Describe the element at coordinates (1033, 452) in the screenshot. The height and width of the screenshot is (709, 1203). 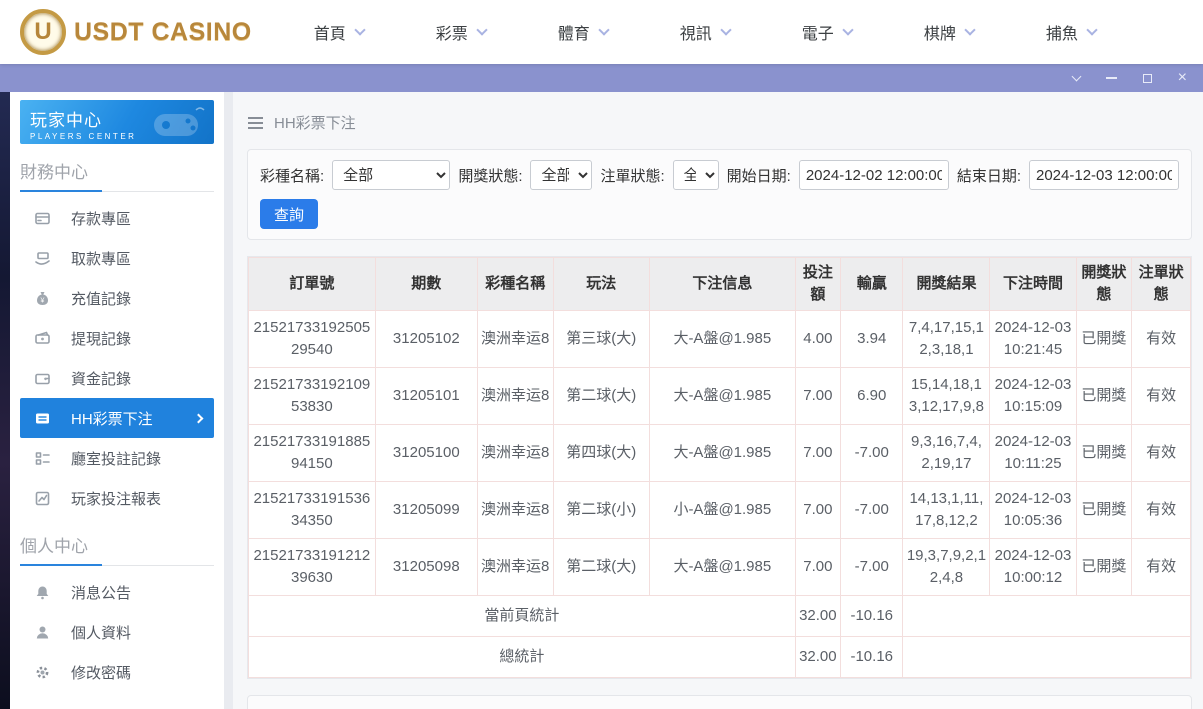
I see `table-cell: 2024-12-03 10:11:25` at that location.